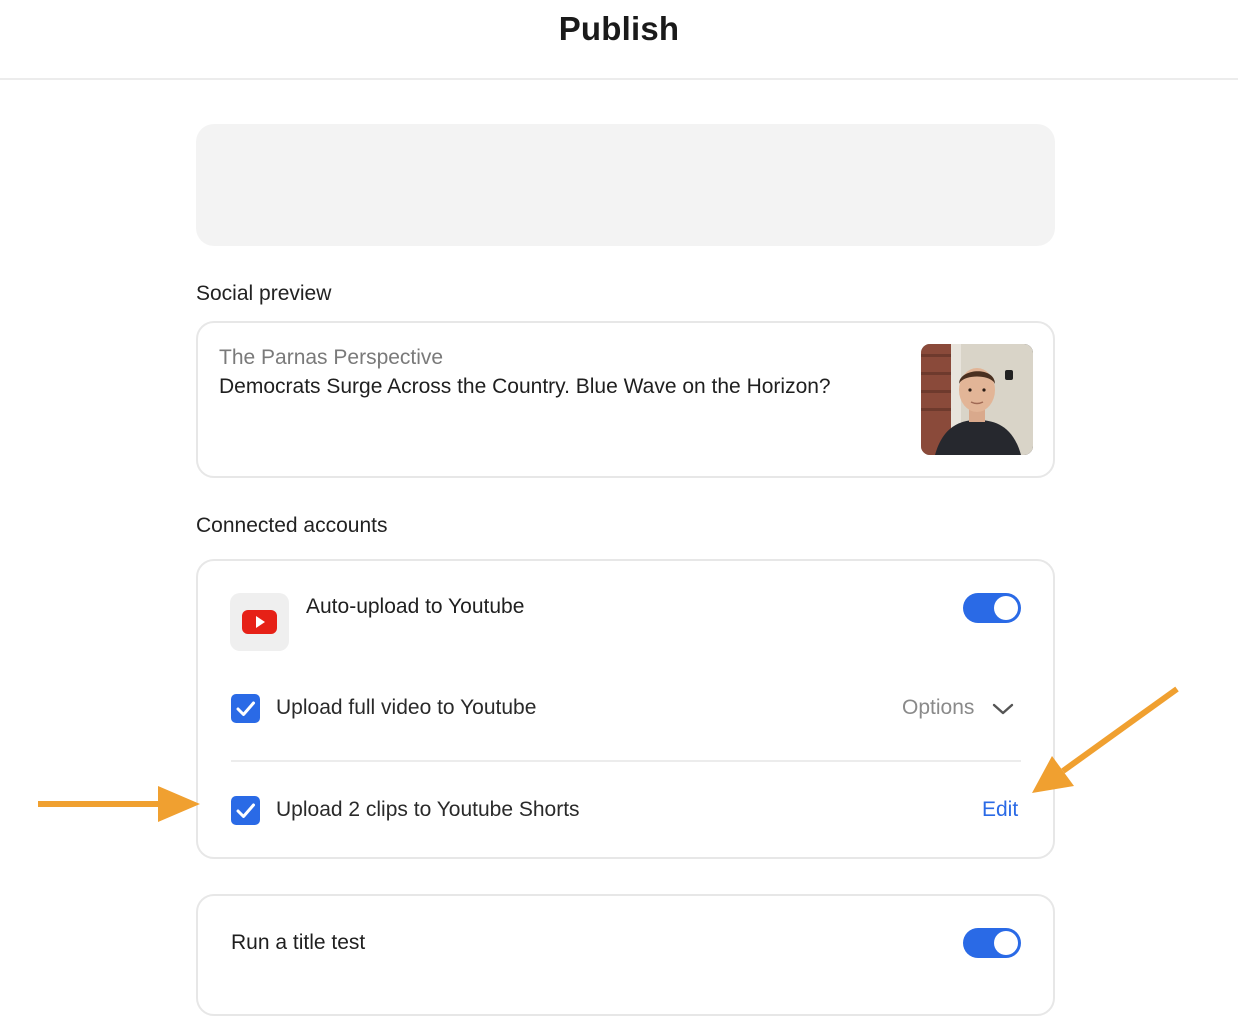  Describe the element at coordinates (619, 28) in the screenshot. I see `page-title: Publish` at that location.